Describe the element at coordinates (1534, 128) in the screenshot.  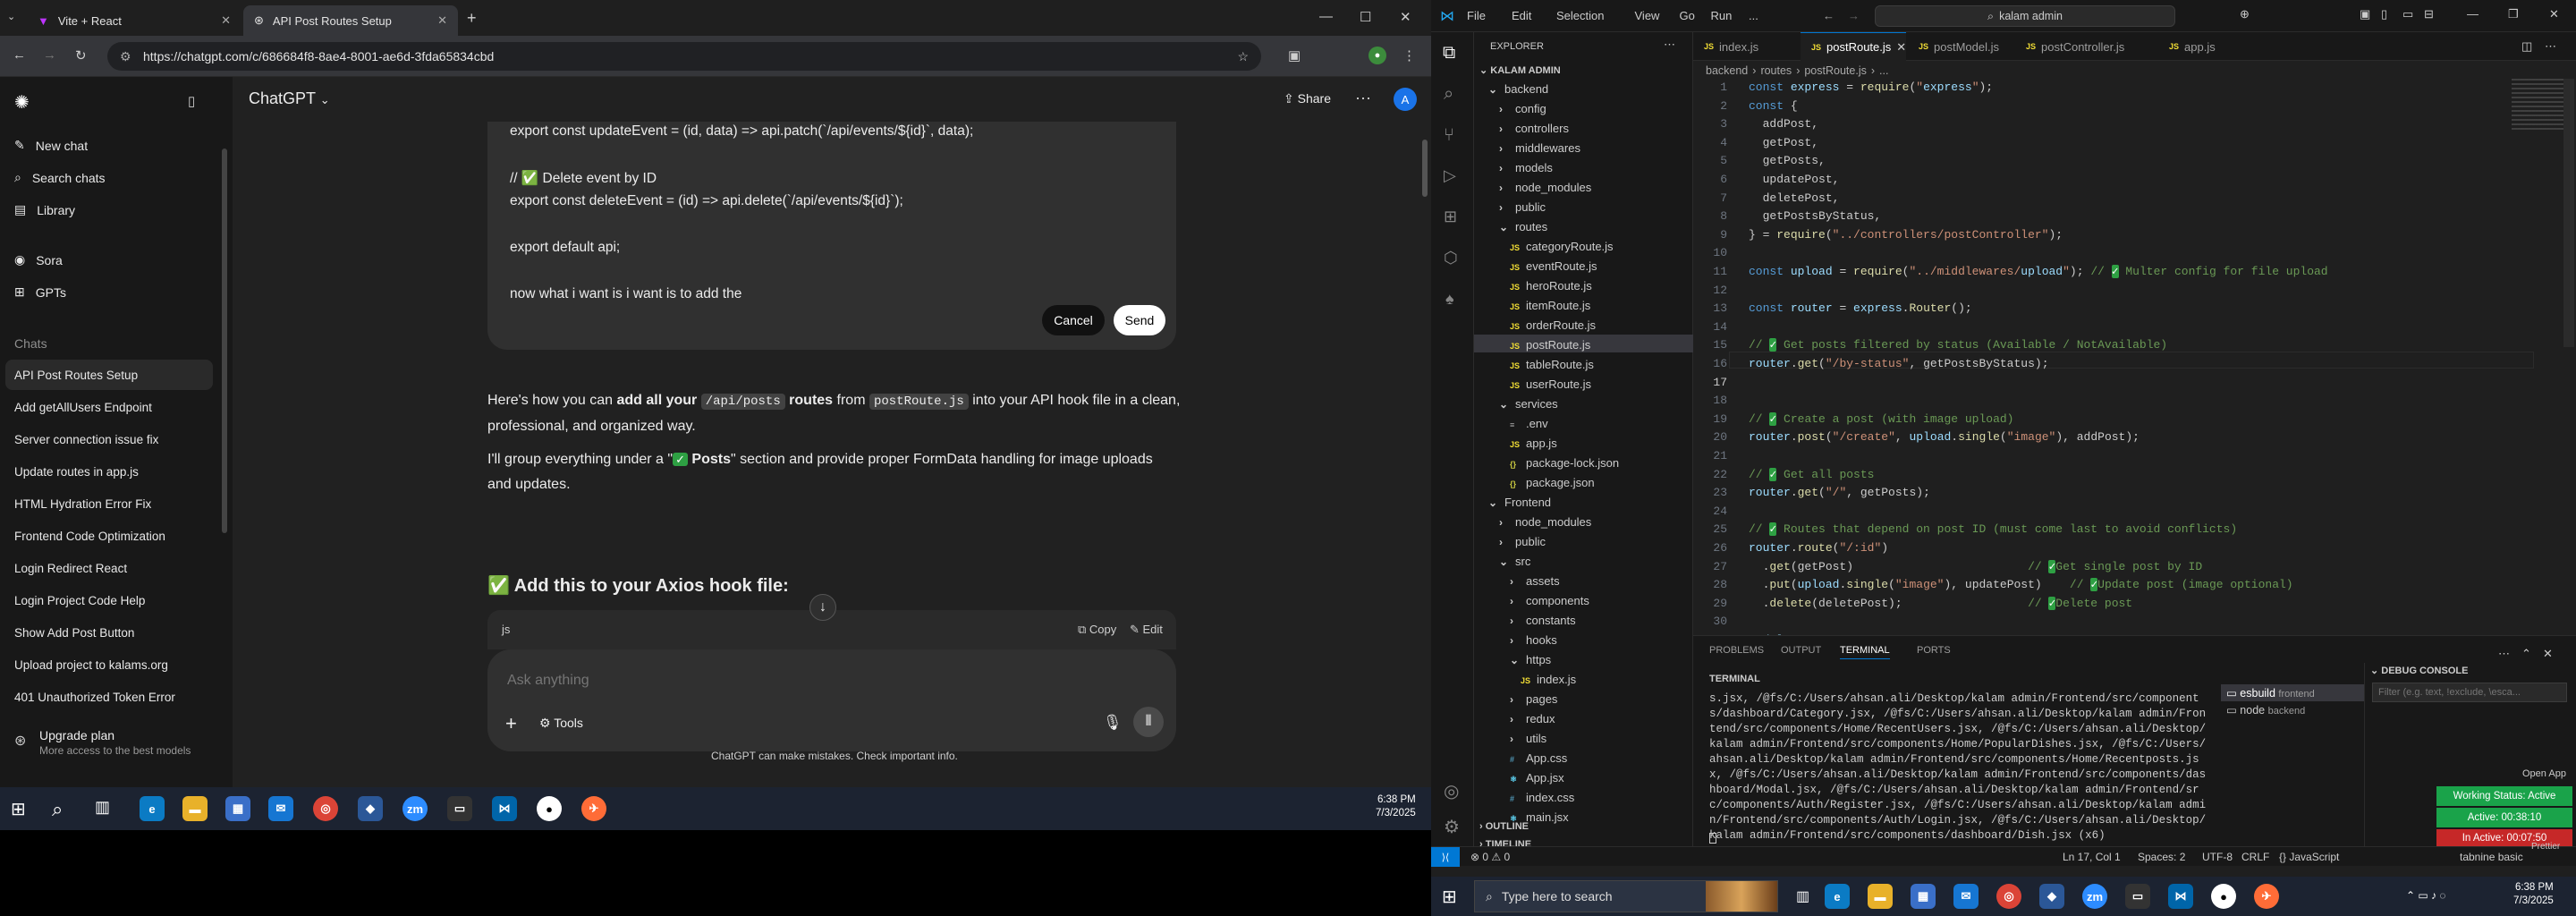
I see `tree-item: › controllers` at that location.